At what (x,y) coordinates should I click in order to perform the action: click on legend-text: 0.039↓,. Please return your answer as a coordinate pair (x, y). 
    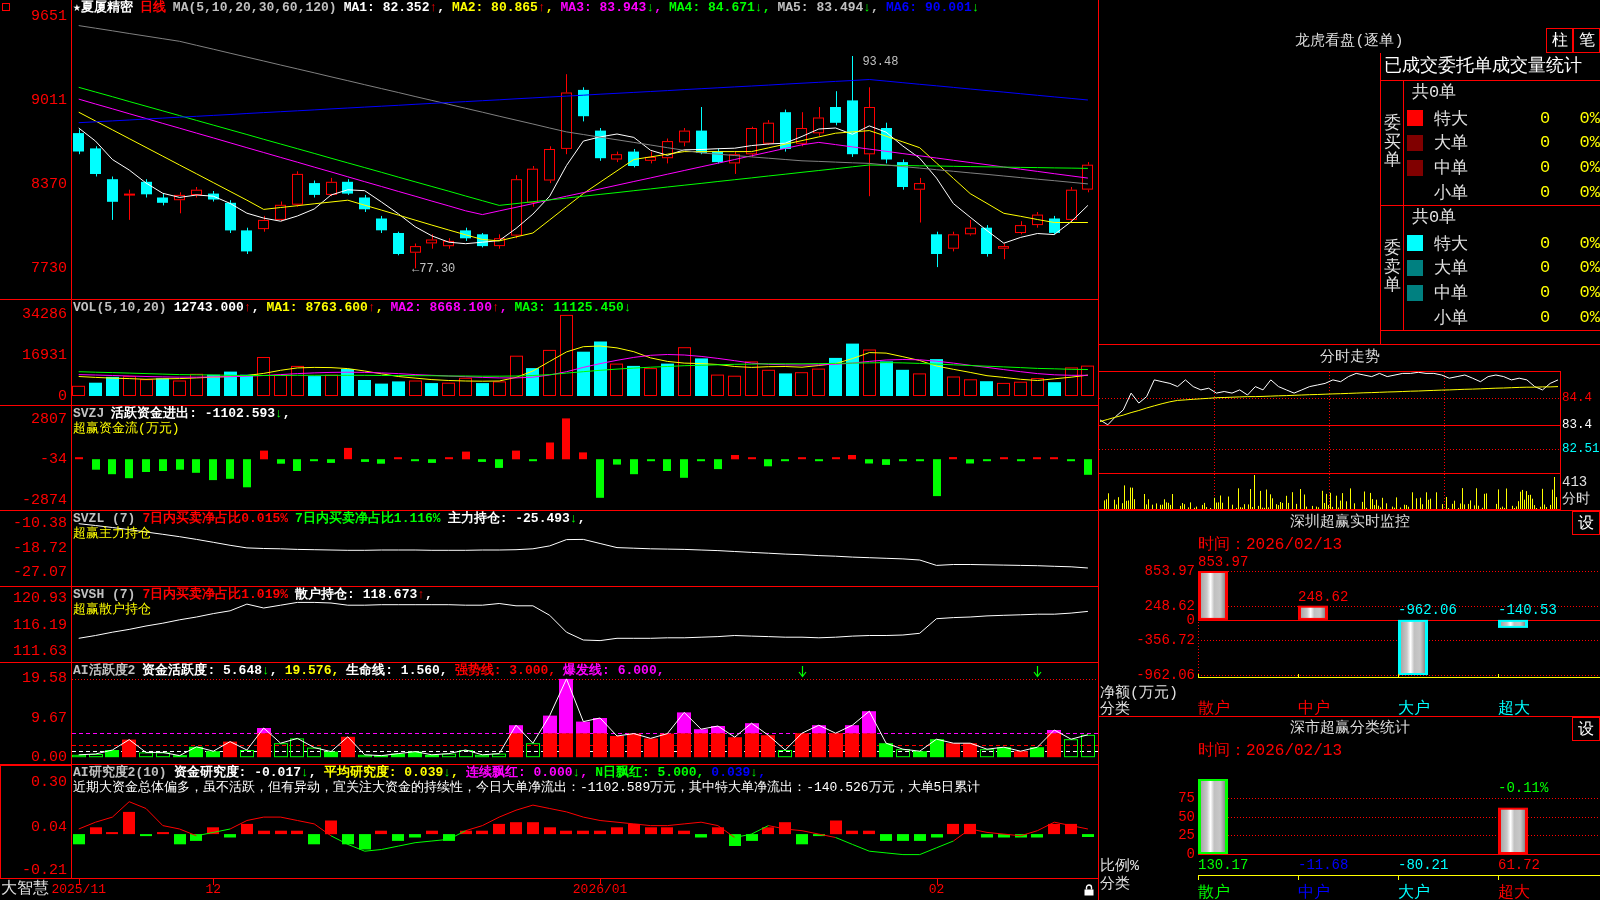
    Looking at the image, I should click on (738, 772).